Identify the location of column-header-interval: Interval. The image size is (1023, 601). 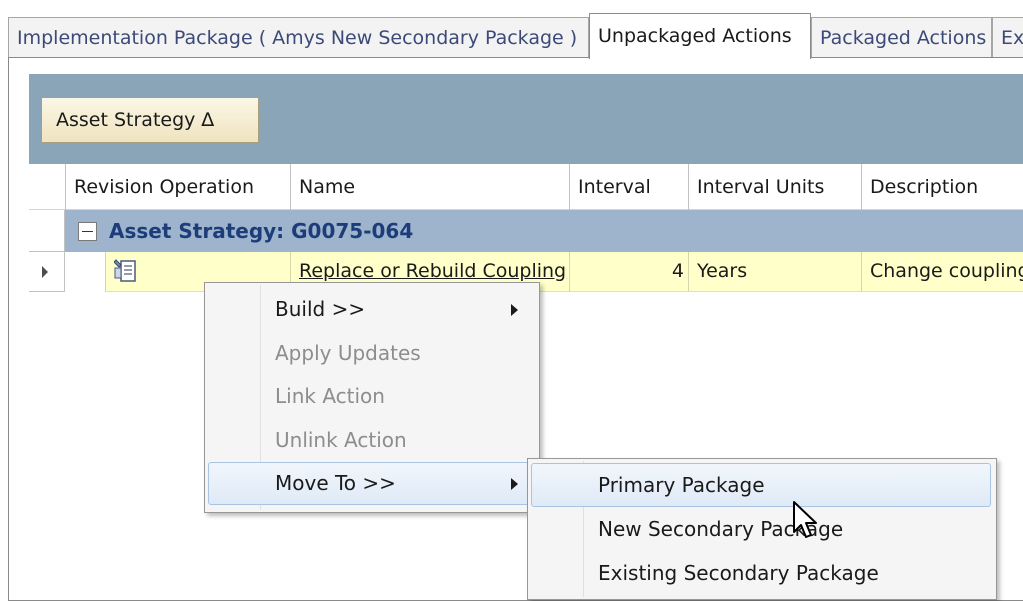
(628, 187).